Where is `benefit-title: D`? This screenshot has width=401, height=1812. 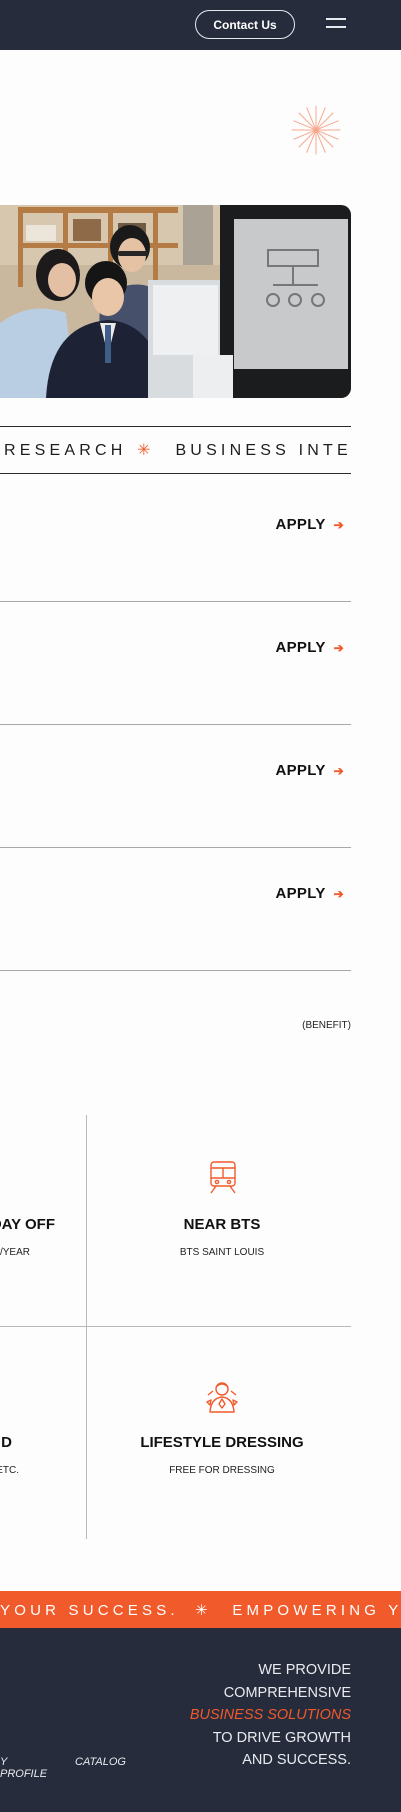 benefit-title: D is located at coordinates (6, 1442).